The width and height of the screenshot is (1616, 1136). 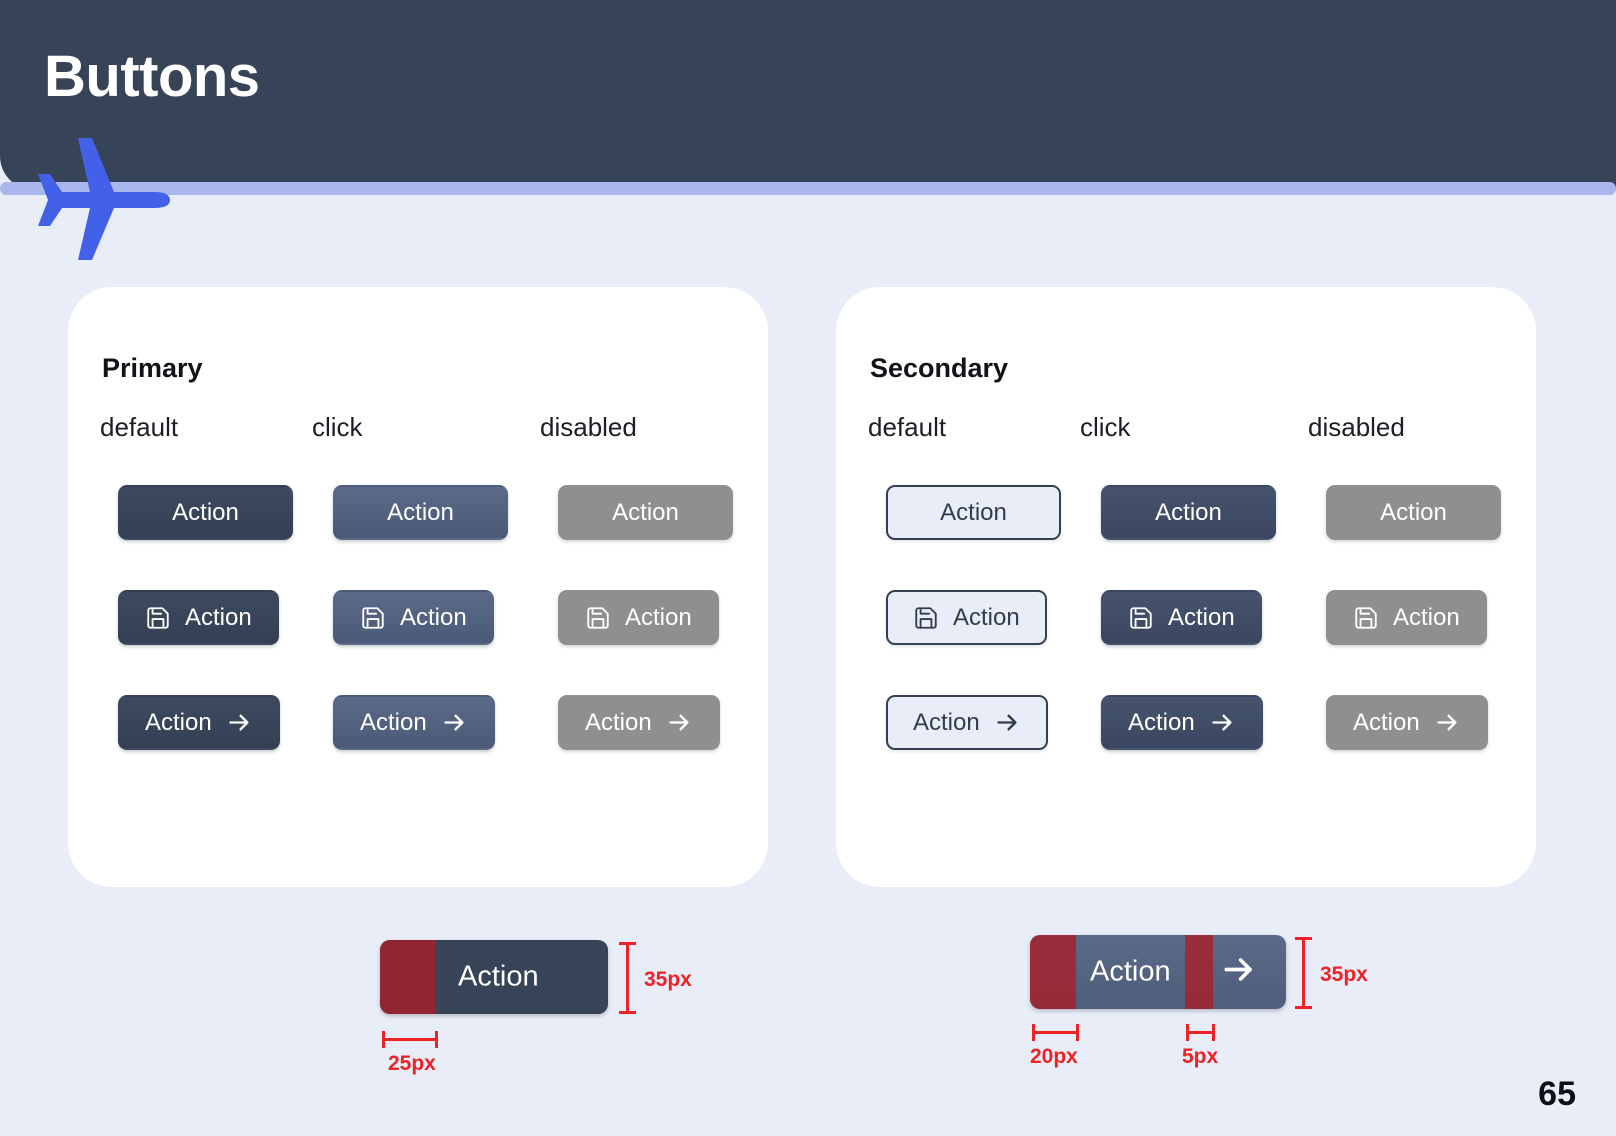 What do you see at coordinates (100, 195) in the screenshot?
I see `airplane-icon` at bounding box center [100, 195].